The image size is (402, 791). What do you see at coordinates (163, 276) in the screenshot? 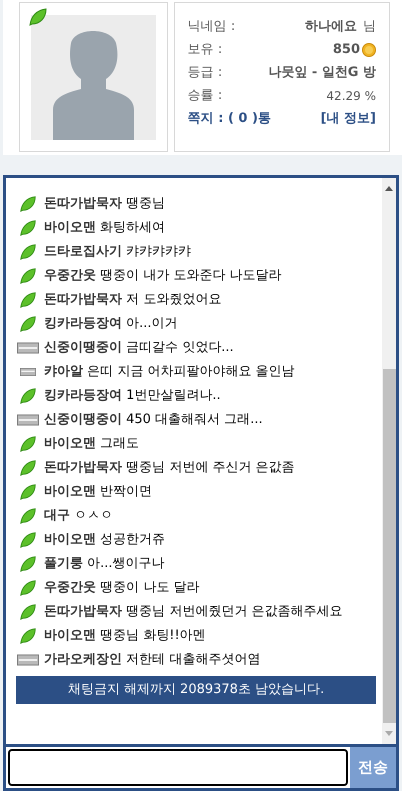
I see `chat-message: 우중간웃 땡중이 내가 도와준다 나도달라` at bounding box center [163, 276].